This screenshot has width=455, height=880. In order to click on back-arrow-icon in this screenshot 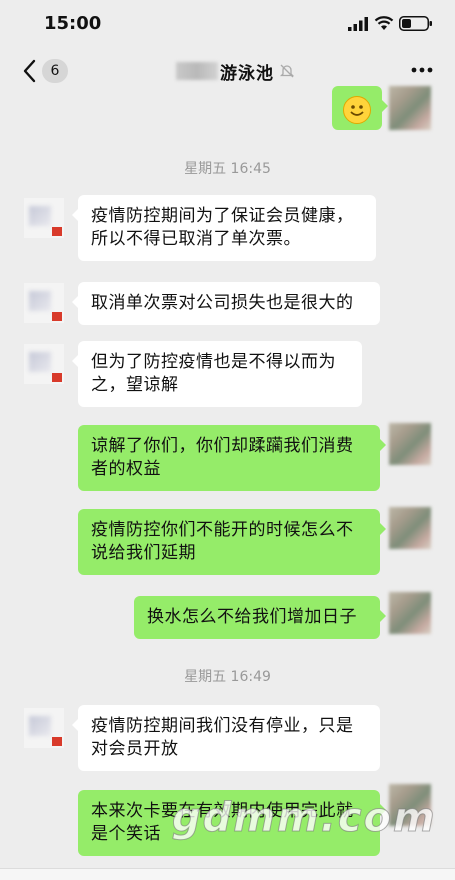, I will do `click(31, 71)`.